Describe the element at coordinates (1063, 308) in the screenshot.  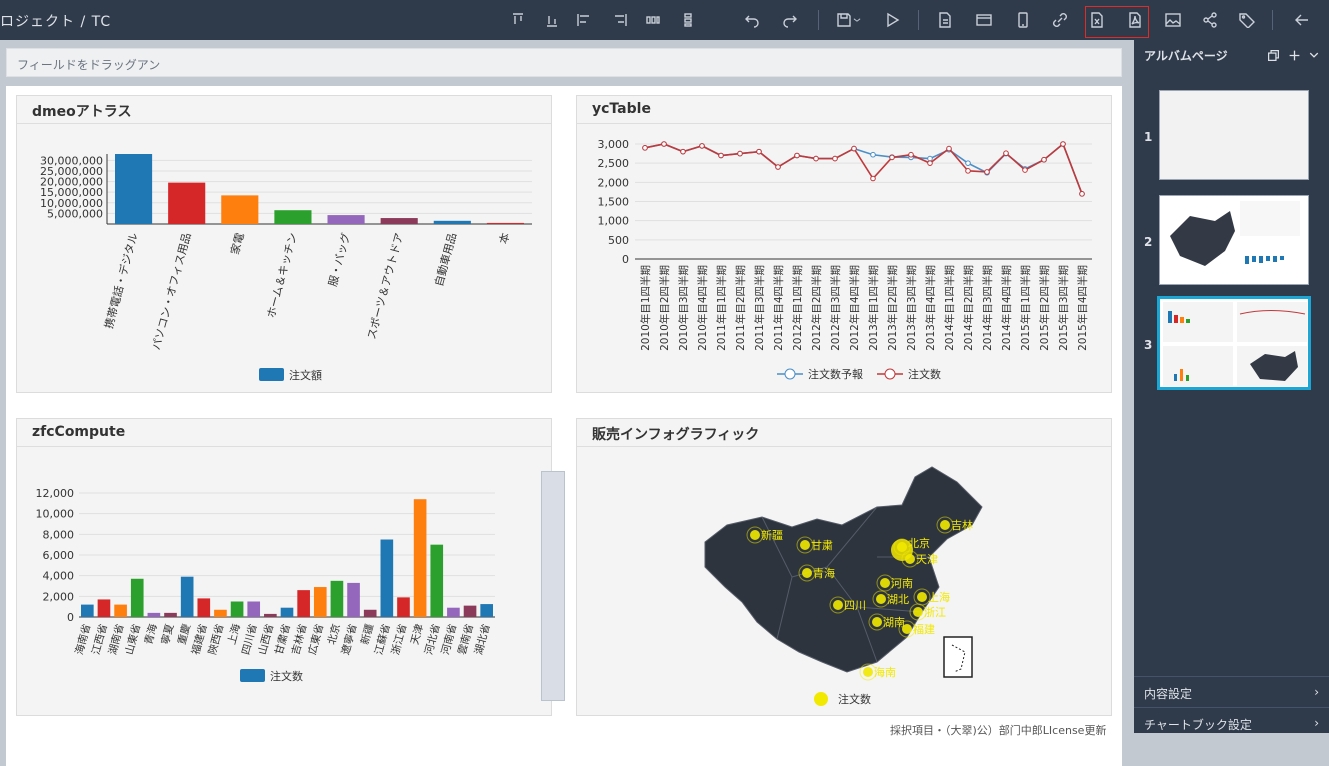
I see `x-tick-label: 2015年目3四半期` at that location.